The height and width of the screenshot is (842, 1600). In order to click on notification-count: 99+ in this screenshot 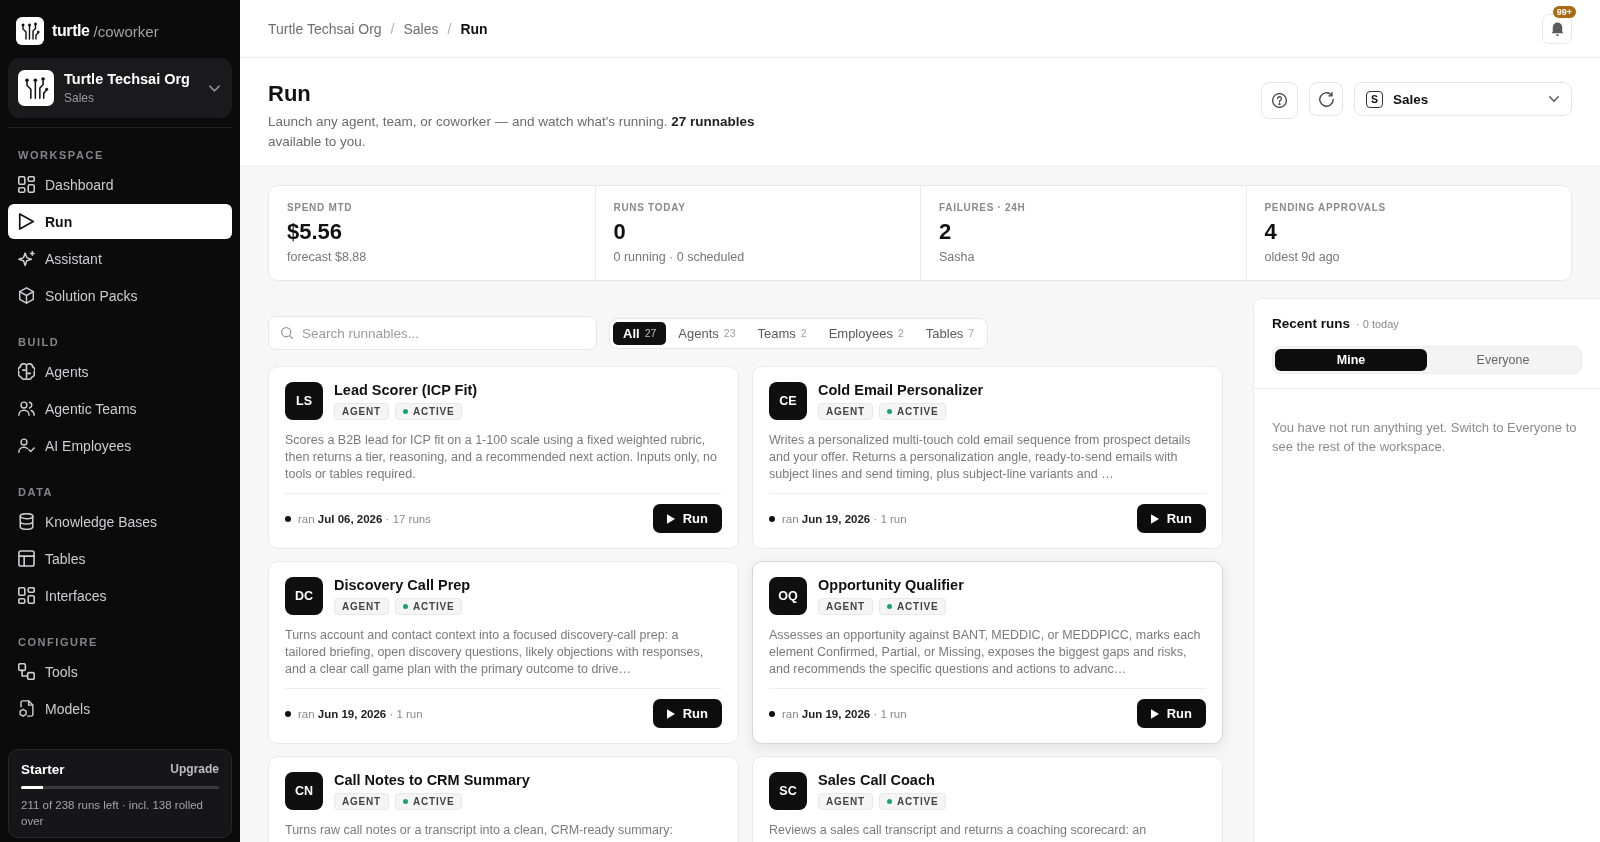, I will do `click(1564, 11)`.